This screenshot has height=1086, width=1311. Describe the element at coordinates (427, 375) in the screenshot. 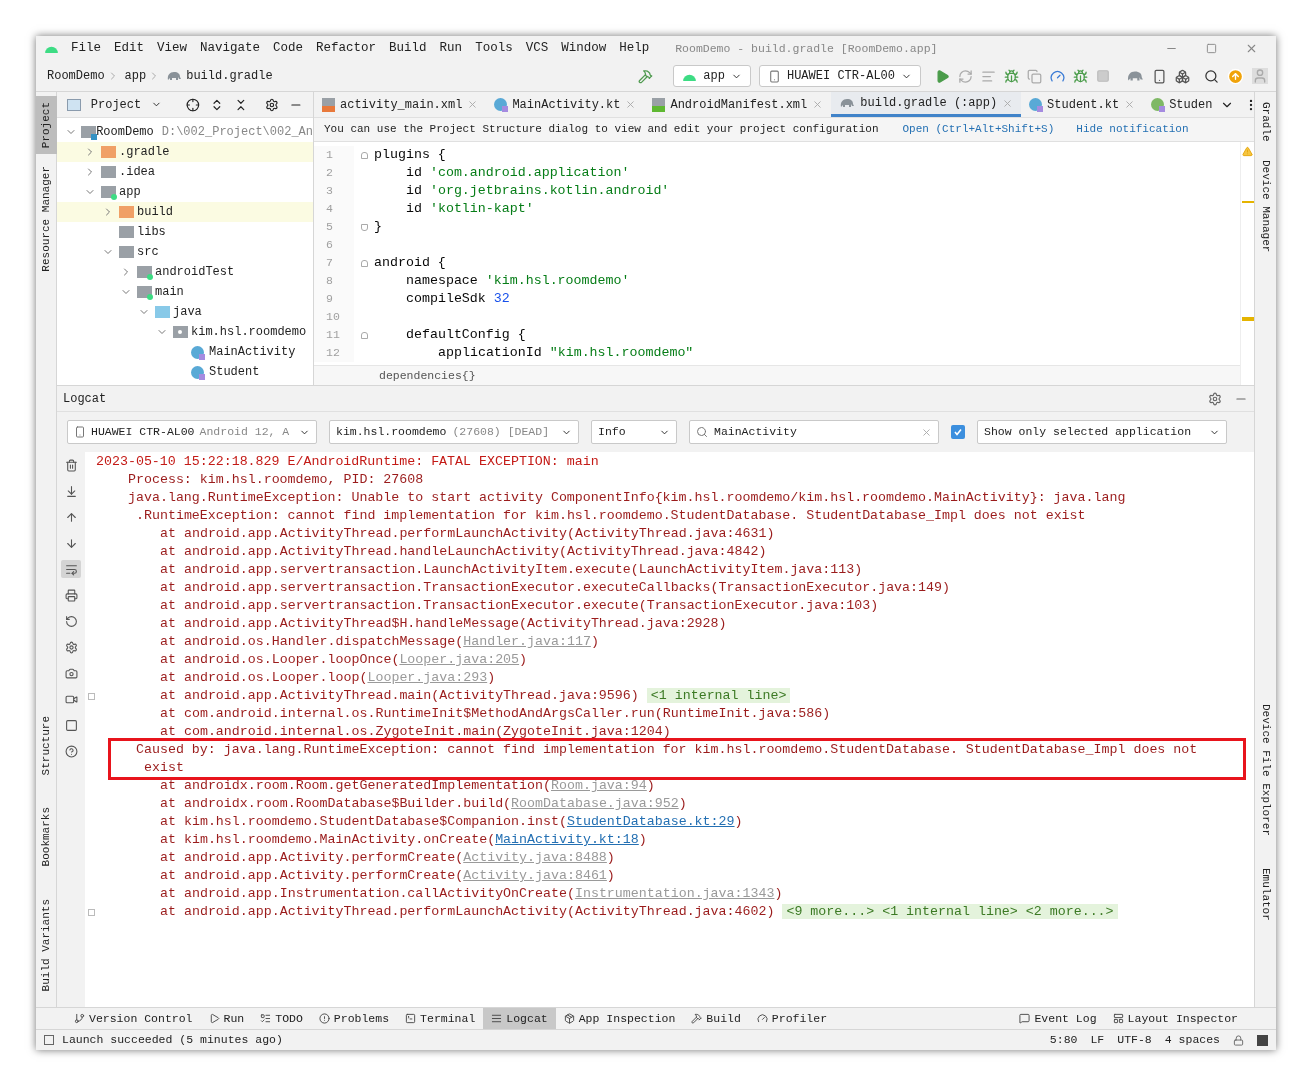

I see `code-breadcrumb: dependencies{}` at that location.